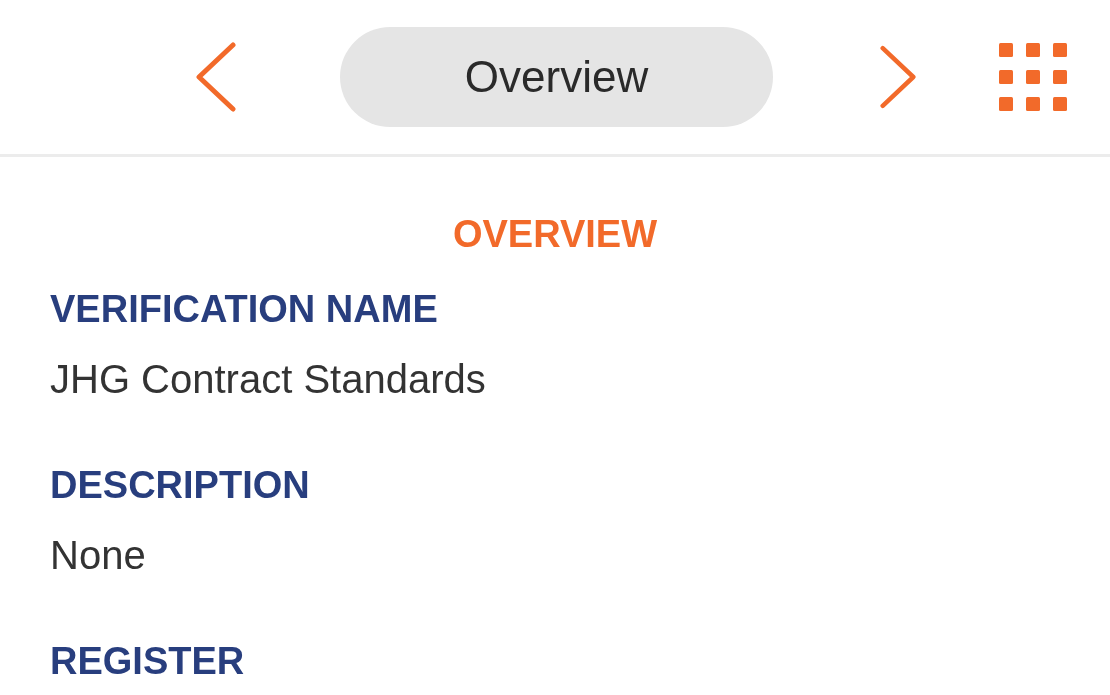 This screenshot has height=695, width=1110. I want to click on chevron-left-icon, so click(216, 77).